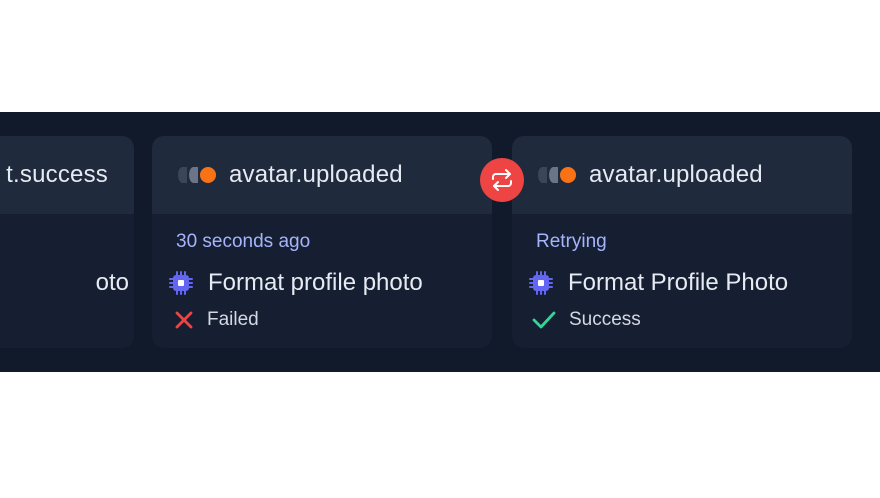  What do you see at coordinates (332, 320) in the screenshot?
I see `run-status: Failed` at bounding box center [332, 320].